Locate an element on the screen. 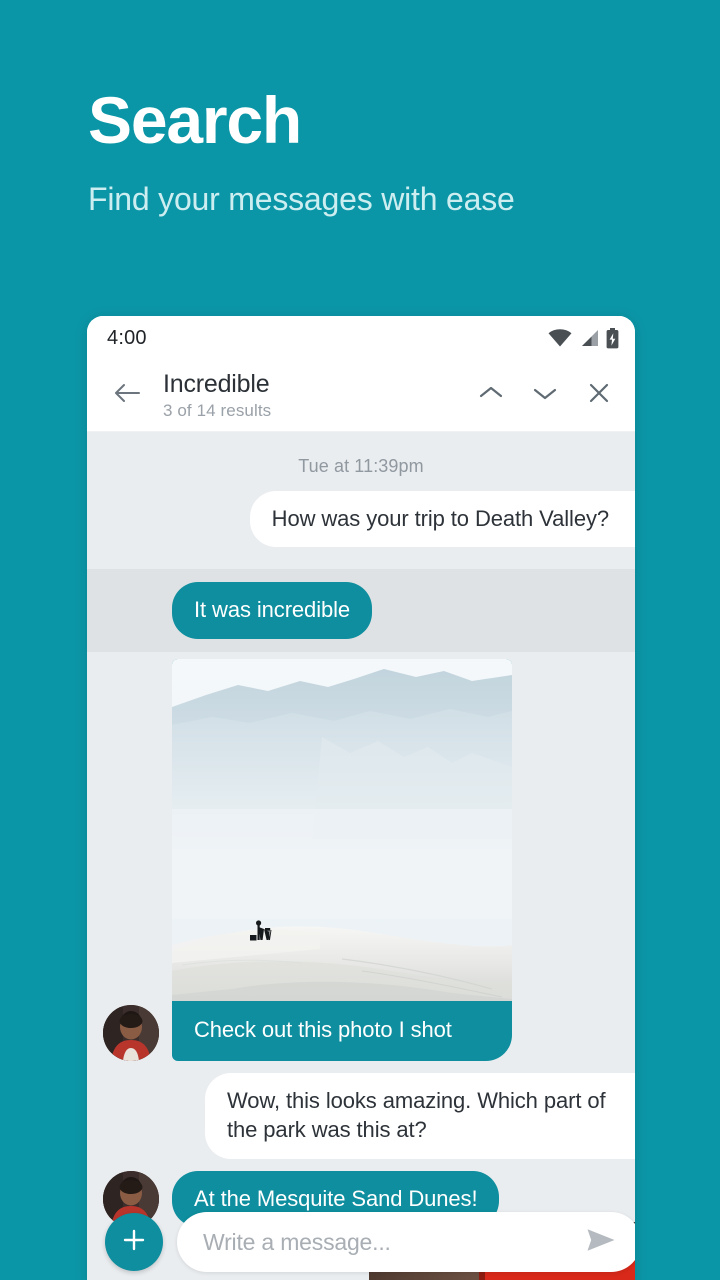 This screenshot has width=720, height=1280. table-row-highlighted: It was incredible is located at coordinates (361, 610).